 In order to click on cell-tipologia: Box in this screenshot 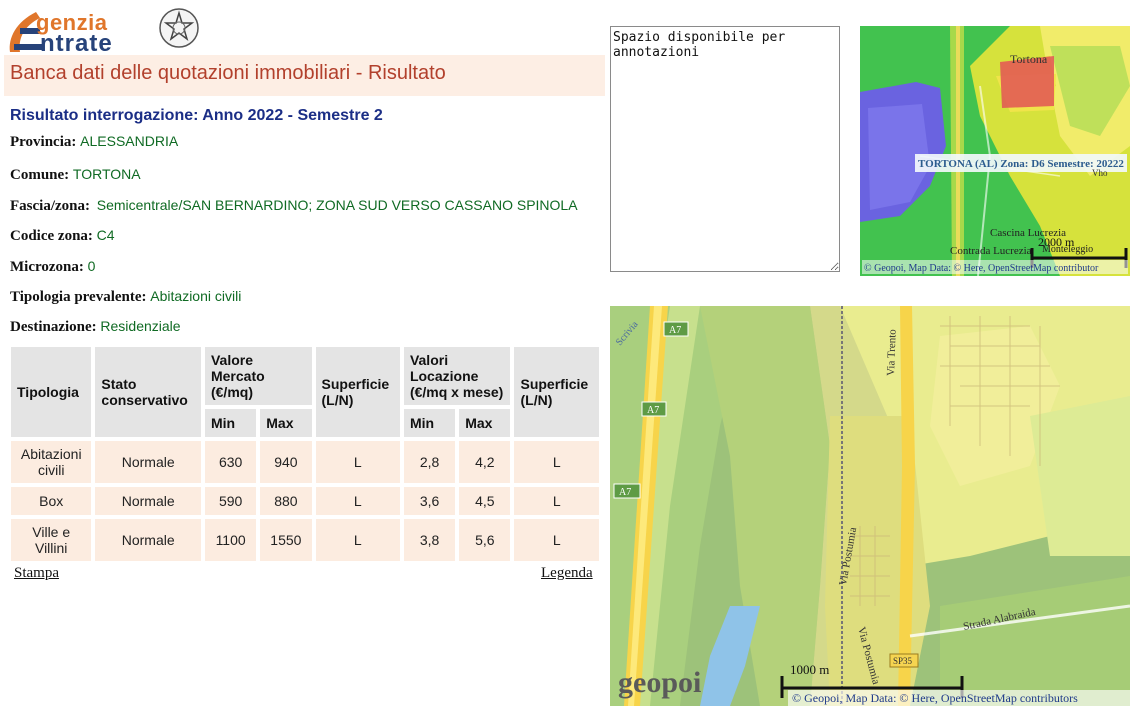, I will do `click(51, 501)`.